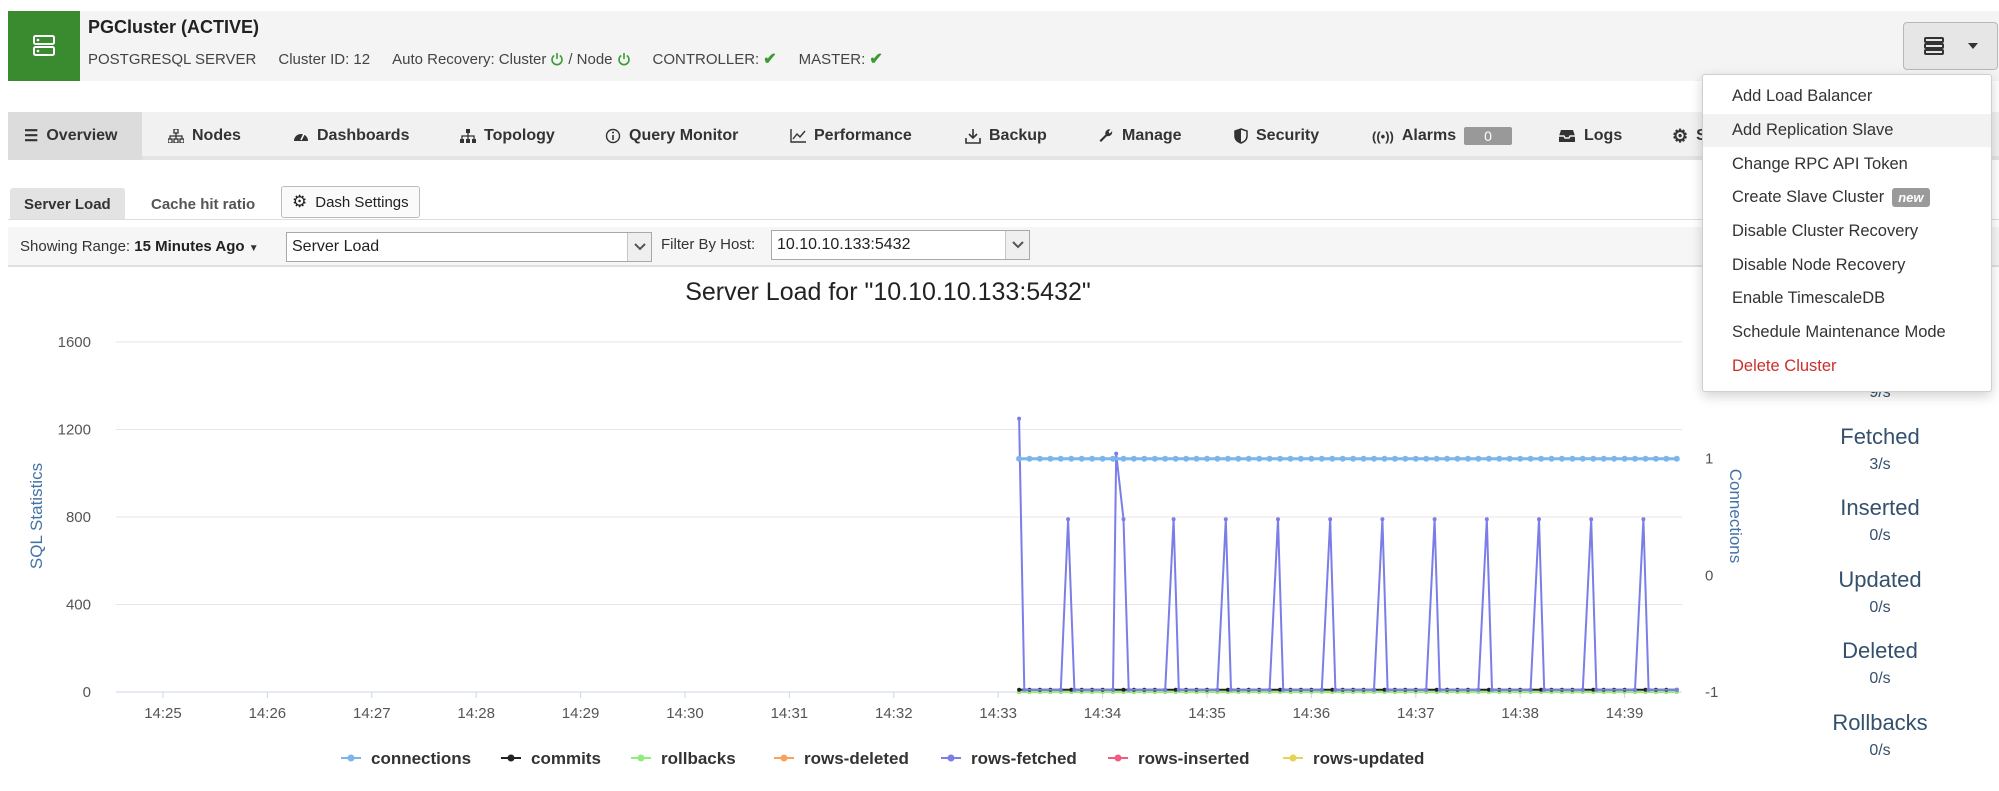  Describe the element at coordinates (1847, 367) in the screenshot. I see `menu-item-delete-cluster: Delete Cluster` at that location.